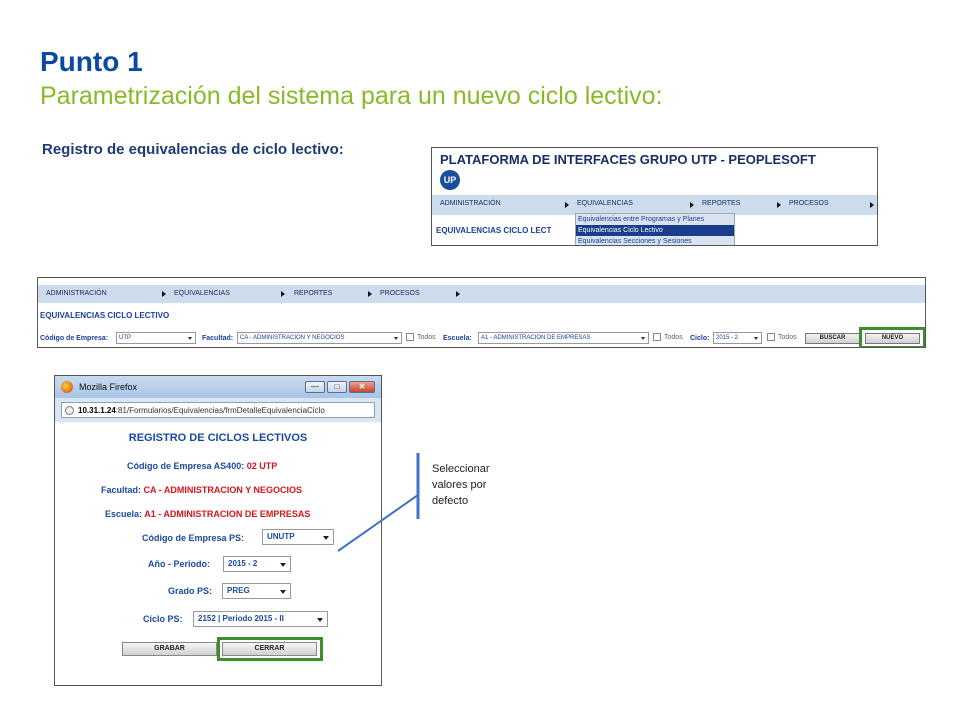 Image resolution: width=960 pixels, height=720 pixels. Describe the element at coordinates (256, 591) in the screenshot. I see `grado-ps-select: PREG` at that location.